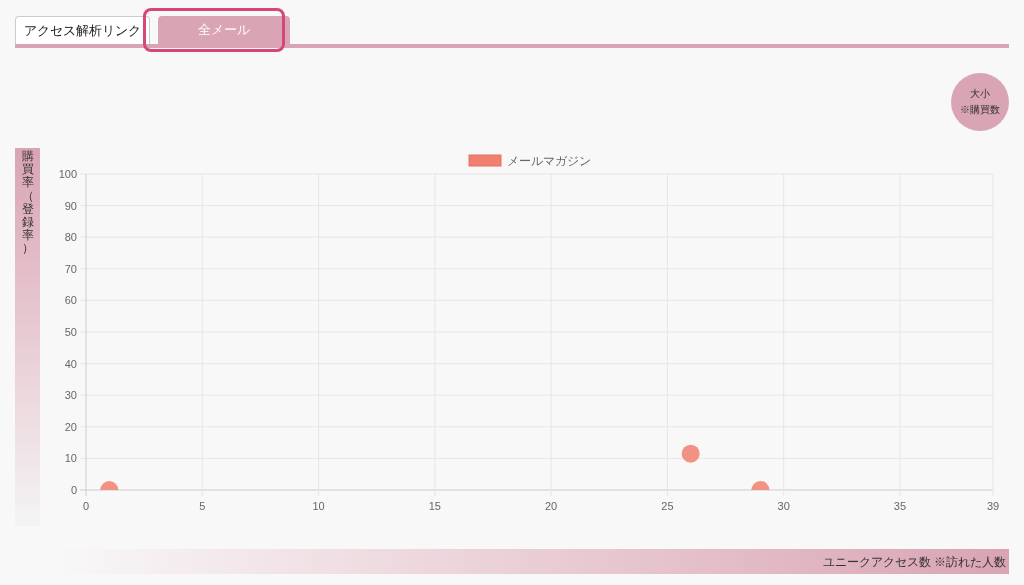  I want to click on y-tick-label: 10, so click(70, 458).